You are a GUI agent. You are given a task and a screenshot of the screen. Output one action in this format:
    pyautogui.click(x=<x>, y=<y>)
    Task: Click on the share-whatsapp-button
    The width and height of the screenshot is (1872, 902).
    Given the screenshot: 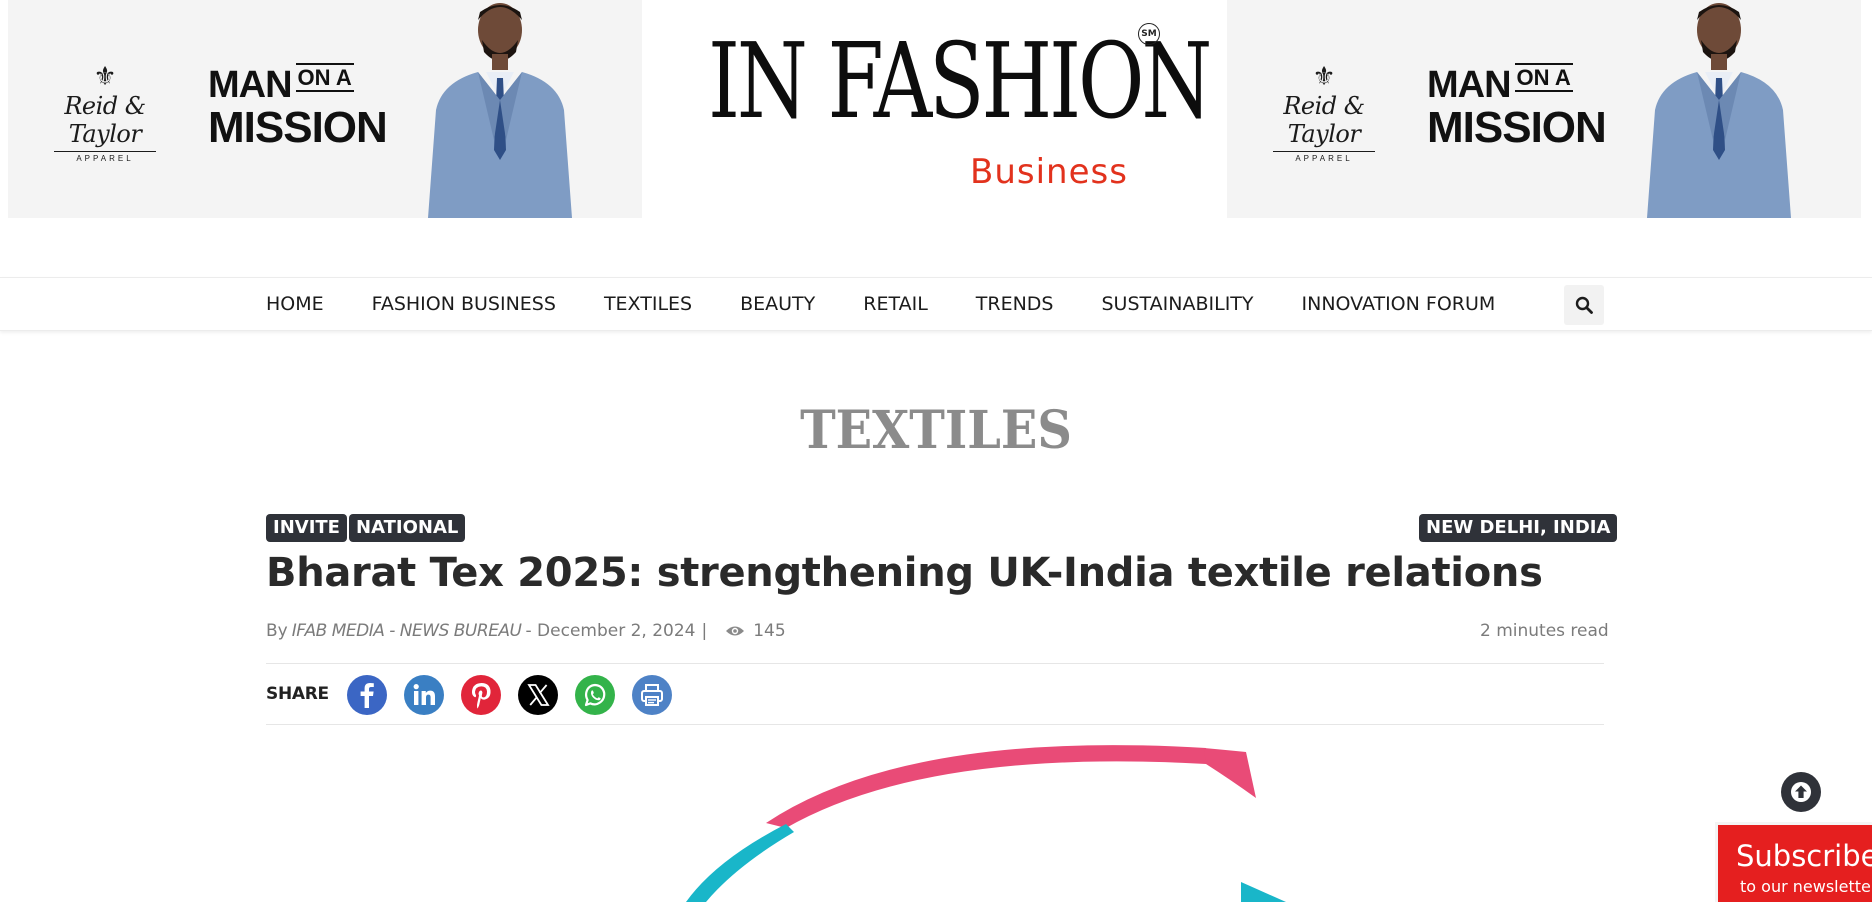 What is the action you would take?
    pyautogui.click(x=595, y=695)
    